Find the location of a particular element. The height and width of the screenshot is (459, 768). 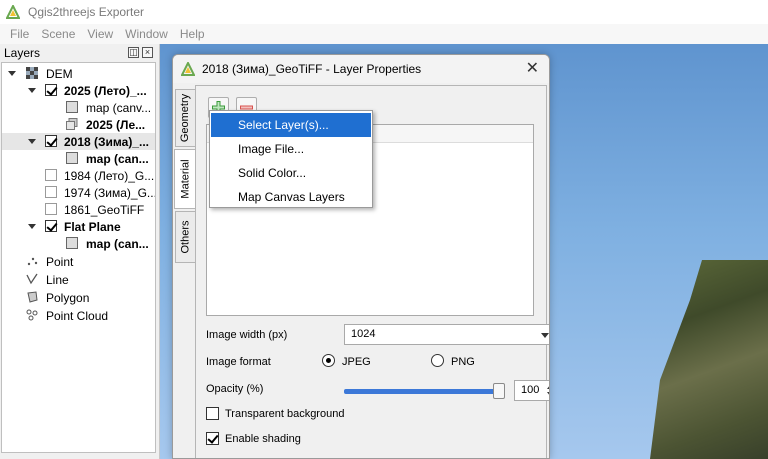

window-title: Qgis2threejs Exporter is located at coordinates (86, 12).